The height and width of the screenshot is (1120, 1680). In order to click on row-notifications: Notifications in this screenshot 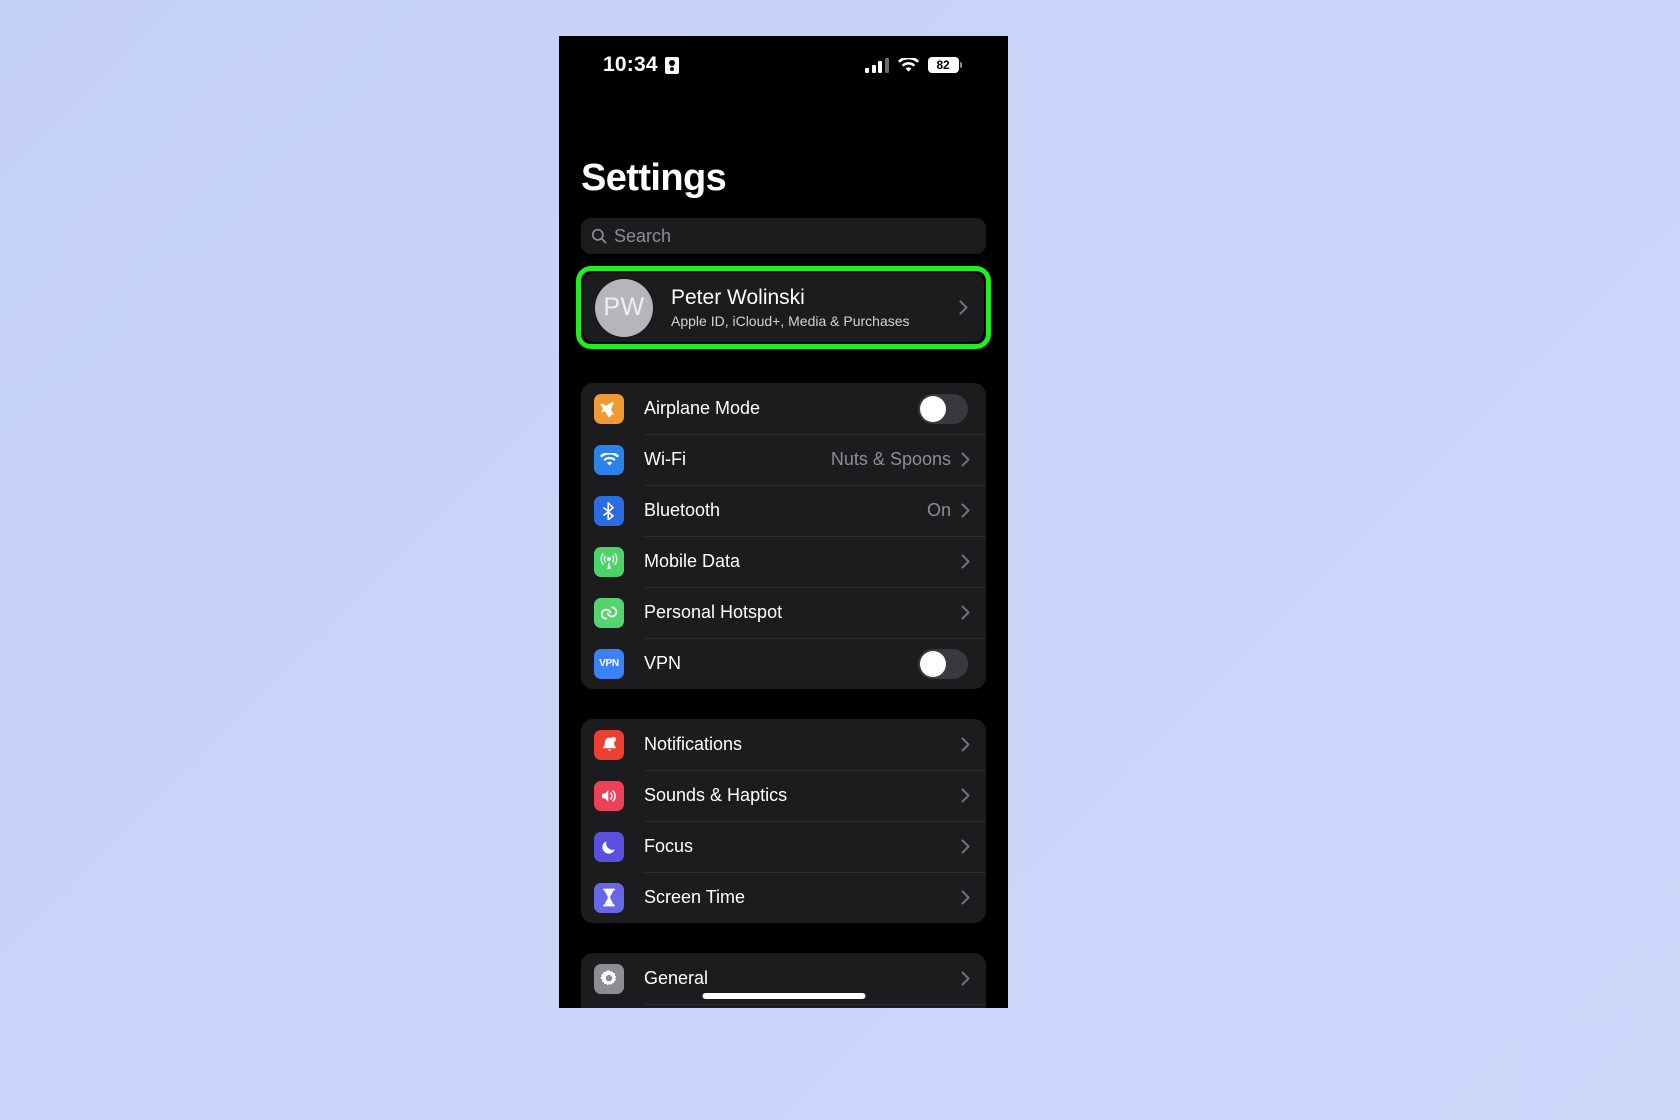, I will do `click(783, 744)`.